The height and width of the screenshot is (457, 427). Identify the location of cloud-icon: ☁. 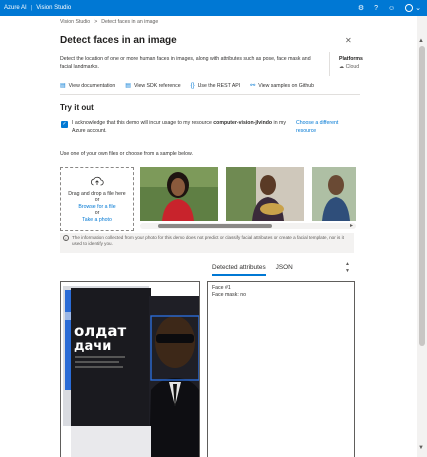
(342, 66).